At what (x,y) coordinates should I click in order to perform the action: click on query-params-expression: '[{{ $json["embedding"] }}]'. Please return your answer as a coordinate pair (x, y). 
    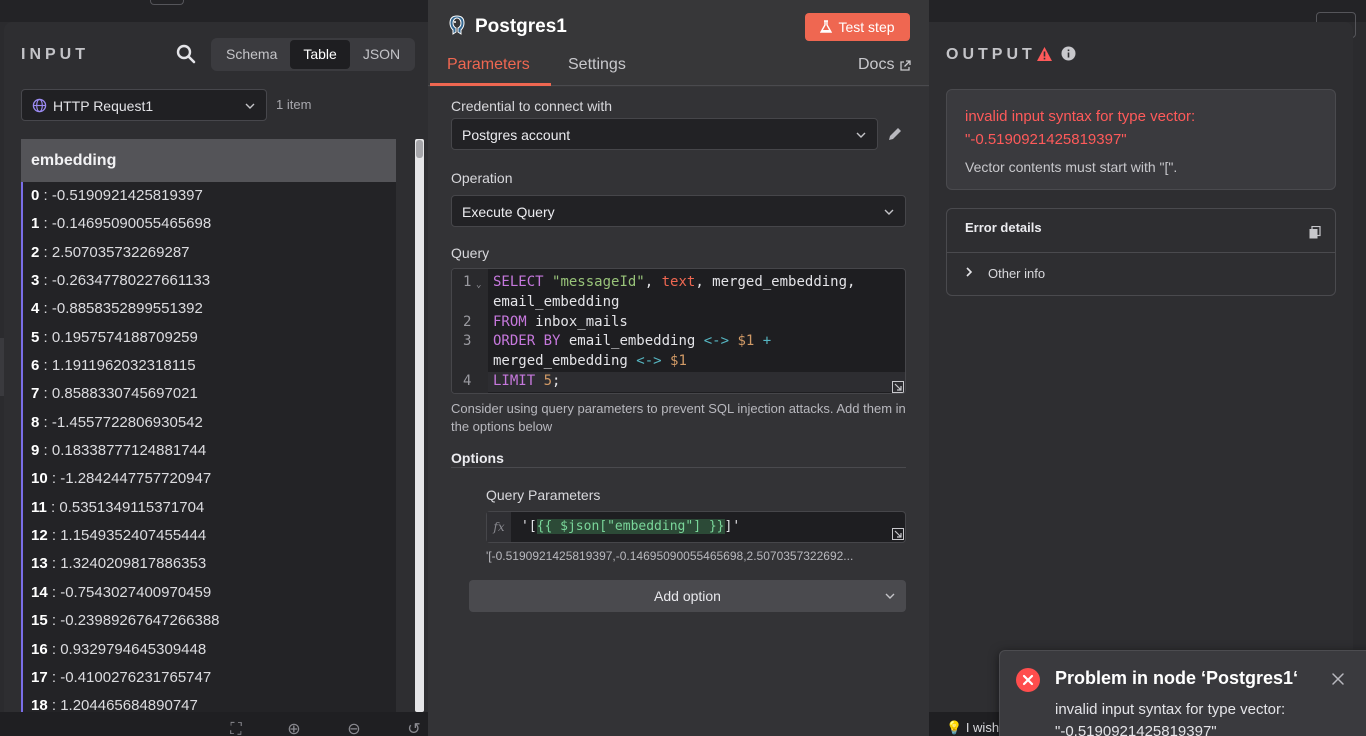
    Looking at the image, I should click on (631, 526).